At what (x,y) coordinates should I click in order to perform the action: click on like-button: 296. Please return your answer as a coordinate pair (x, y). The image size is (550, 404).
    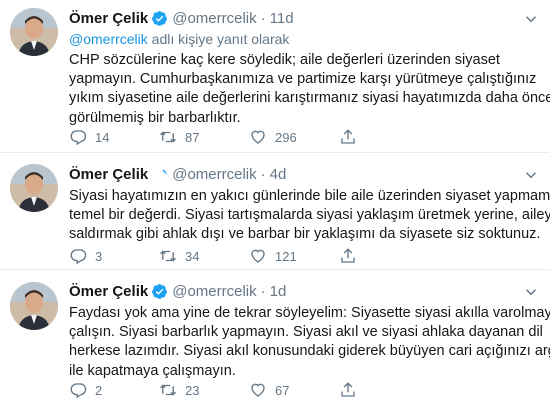
    Looking at the image, I should click on (294, 137).